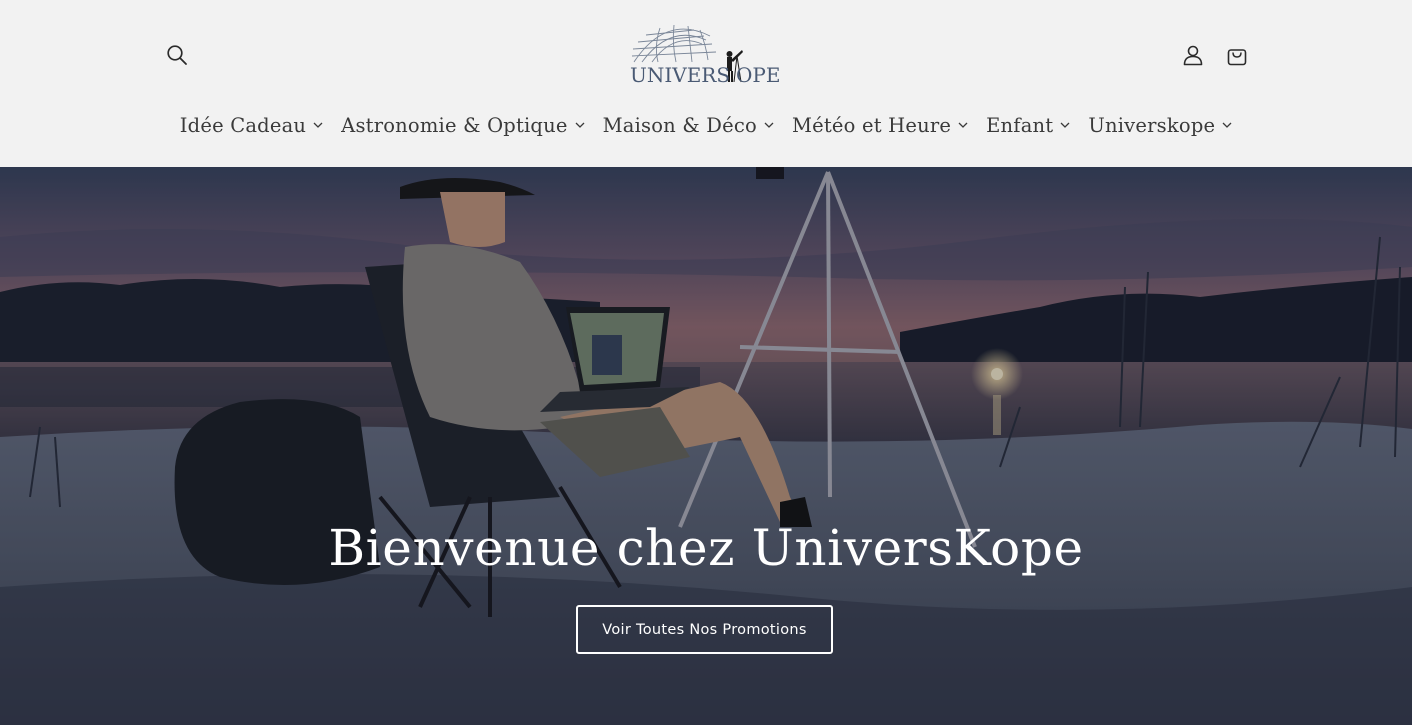  What do you see at coordinates (1152, 125) in the screenshot?
I see `nav-item-label: Universkope` at bounding box center [1152, 125].